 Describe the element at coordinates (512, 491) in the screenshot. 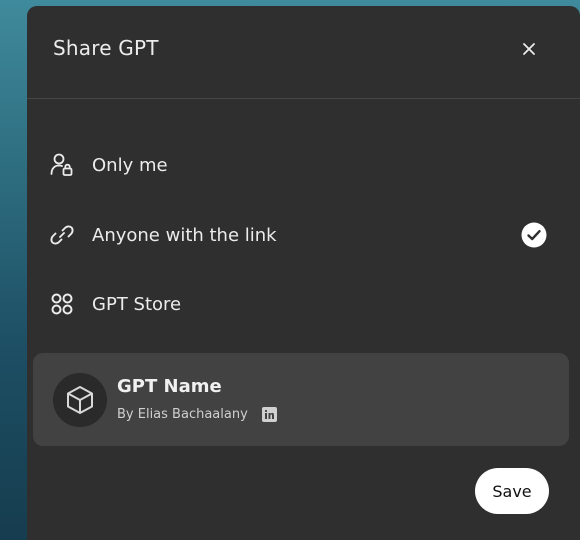

I see `save-button: Save` at that location.